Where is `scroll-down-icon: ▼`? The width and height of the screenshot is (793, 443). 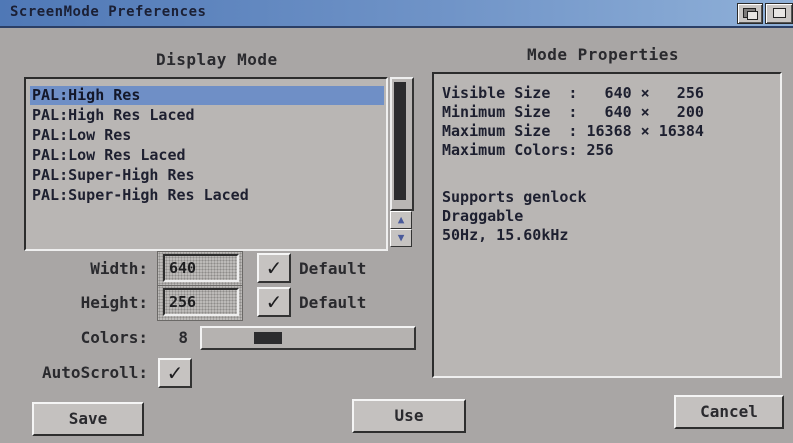
scroll-down-icon: ▼ is located at coordinates (401, 238).